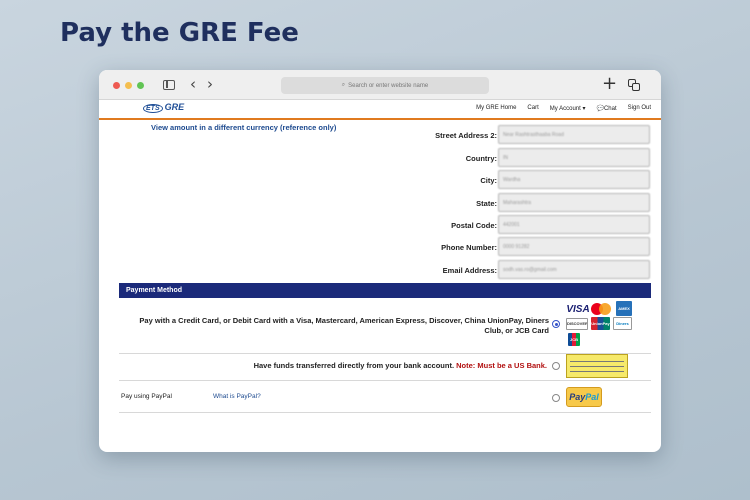 This screenshot has height=500, width=750. What do you see at coordinates (639, 108) in the screenshot?
I see `nav-sign-out: Sign Out` at bounding box center [639, 108].